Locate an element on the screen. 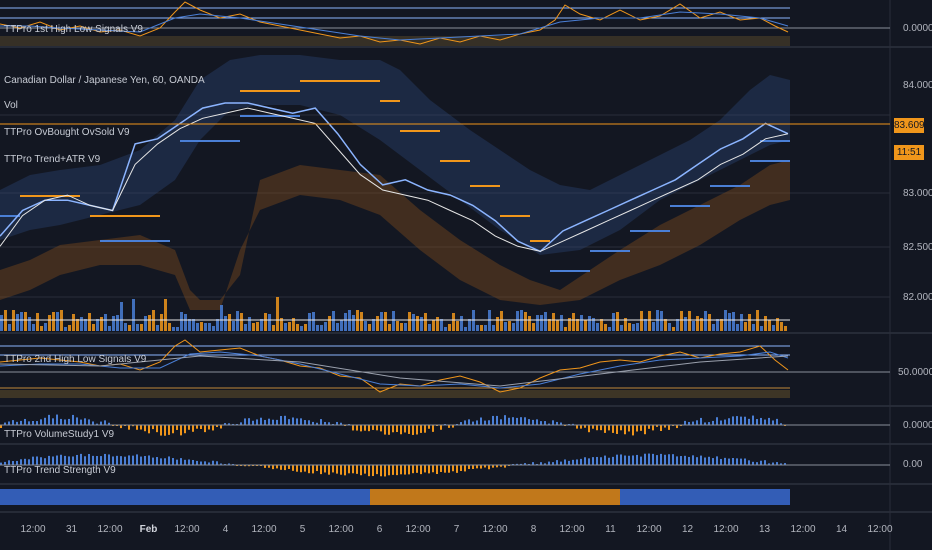 The width and height of the screenshot is (932, 550). time-axis-label: 7 is located at coordinates (456, 529).